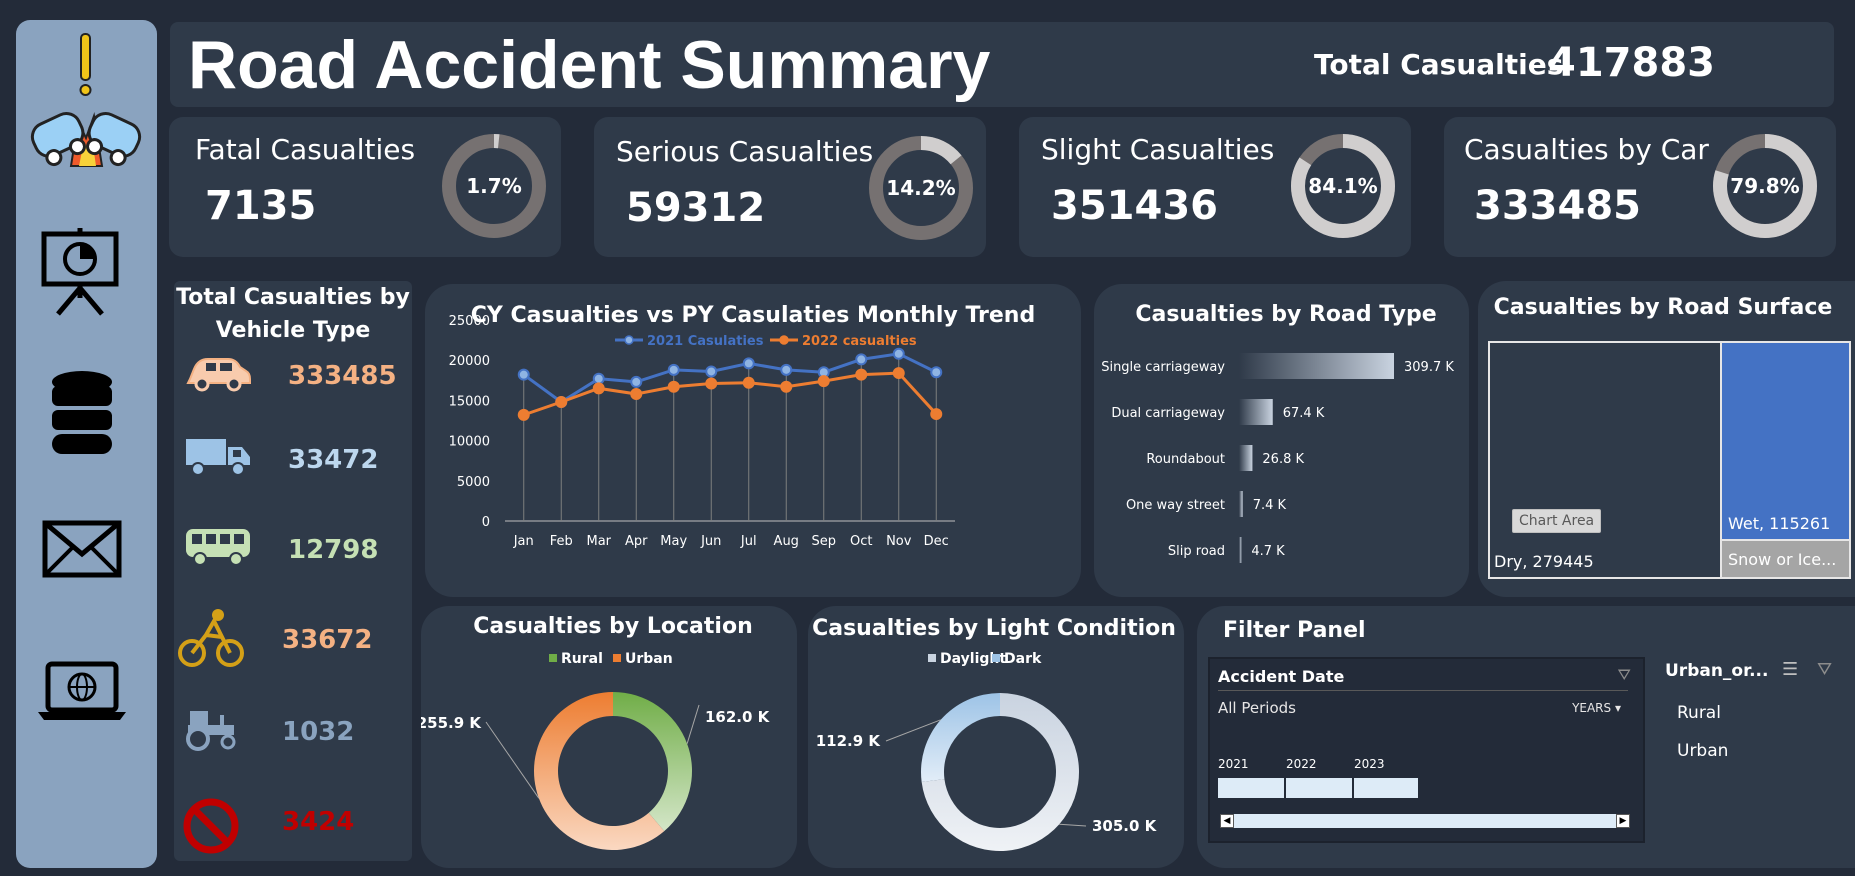 The image size is (1855, 876). What do you see at coordinates (1196, 551) in the screenshot?
I see `bar-category-label: Slip road` at bounding box center [1196, 551].